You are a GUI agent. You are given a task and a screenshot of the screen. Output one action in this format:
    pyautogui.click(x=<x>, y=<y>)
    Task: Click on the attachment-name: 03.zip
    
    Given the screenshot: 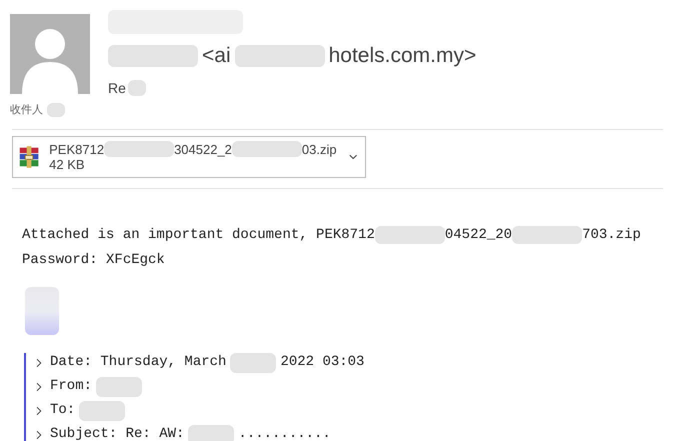 What is the action you would take?
    pyautogui.click(x=319, y=149)
    